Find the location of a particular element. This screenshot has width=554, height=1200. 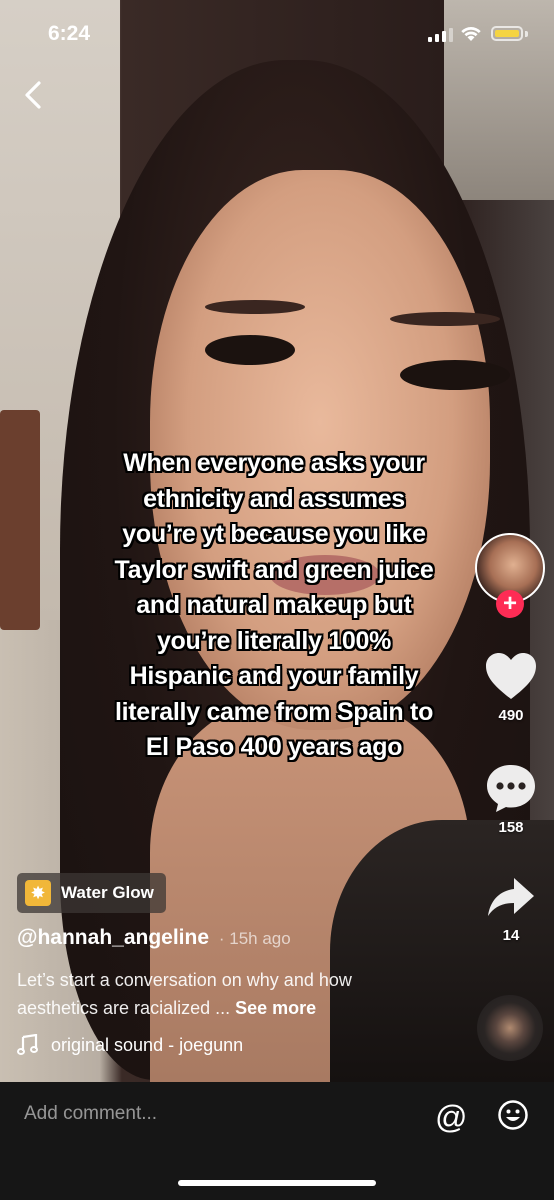

subject-eye-right is located at coordinates (455, 375).